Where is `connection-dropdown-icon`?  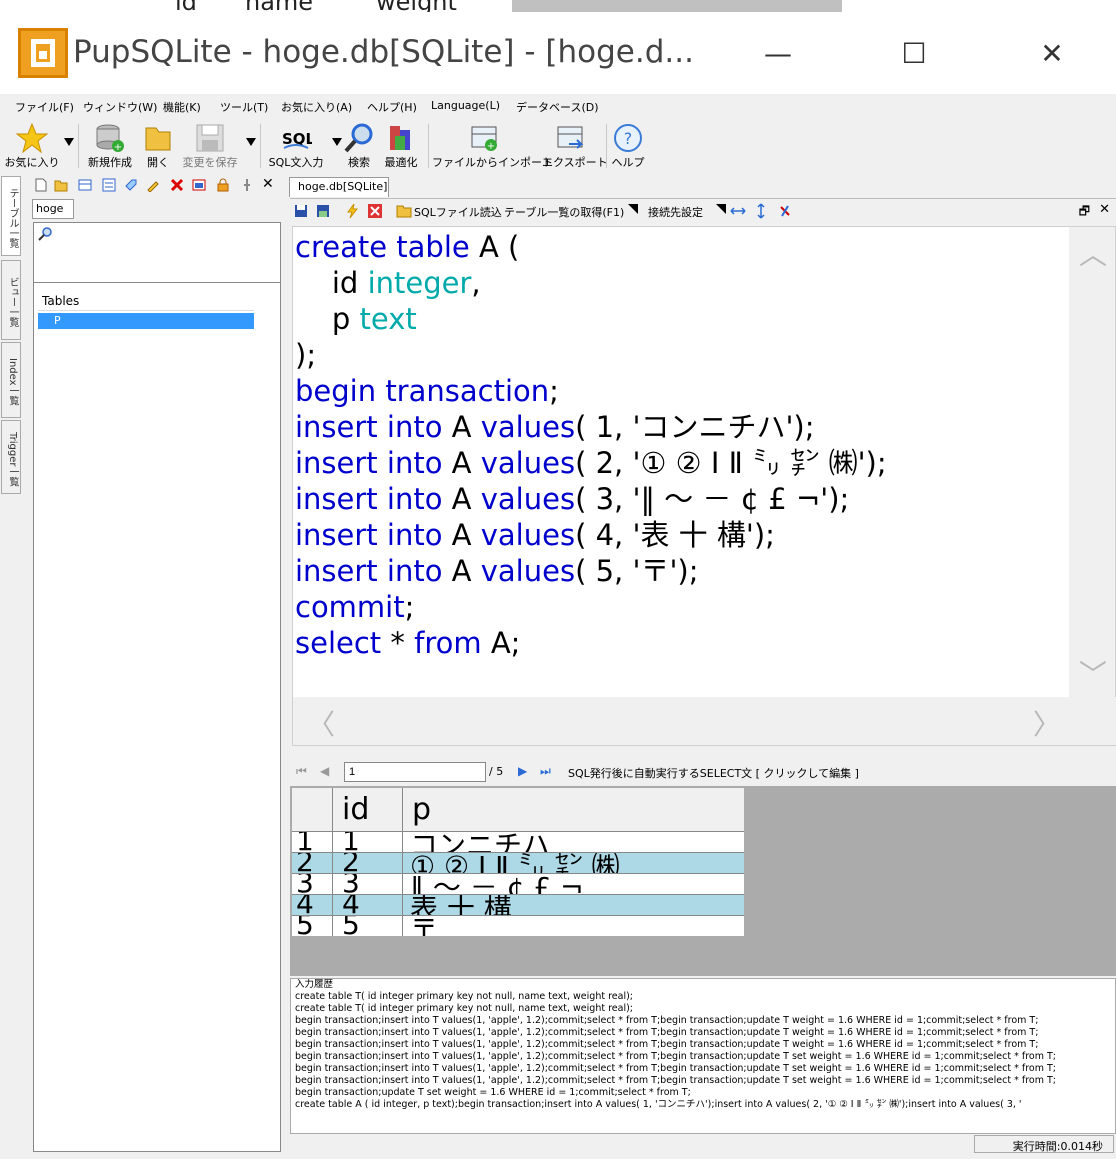 connection-dropdown-icon is located at coordinates (721, 209).